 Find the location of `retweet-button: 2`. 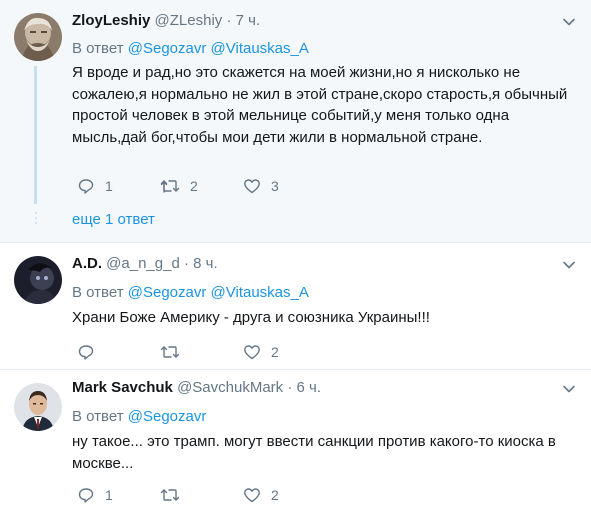

retweet-button: 2 is located at coordinates (179, 186).